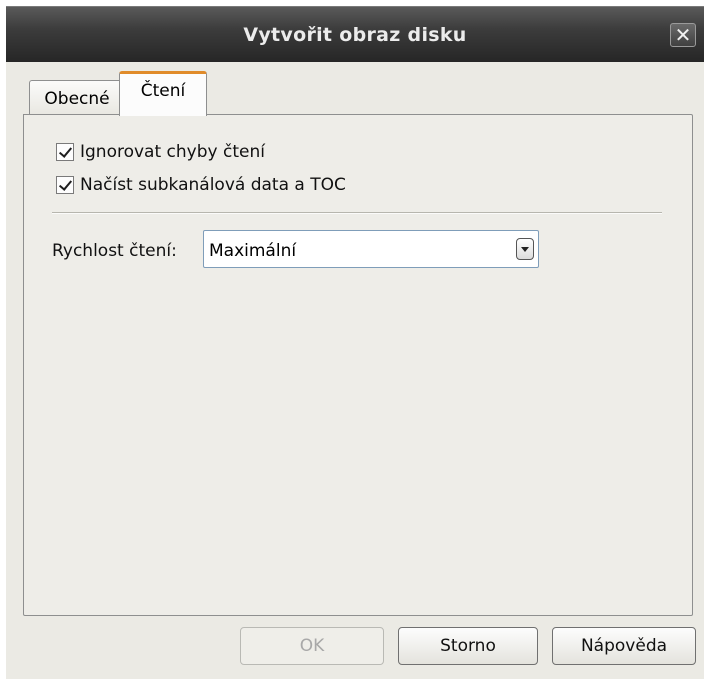 This screenshot has height=683, width=708. I want to click on ignore-read-errors-label: Ignorovat chyby čtení, so click(172, 152).